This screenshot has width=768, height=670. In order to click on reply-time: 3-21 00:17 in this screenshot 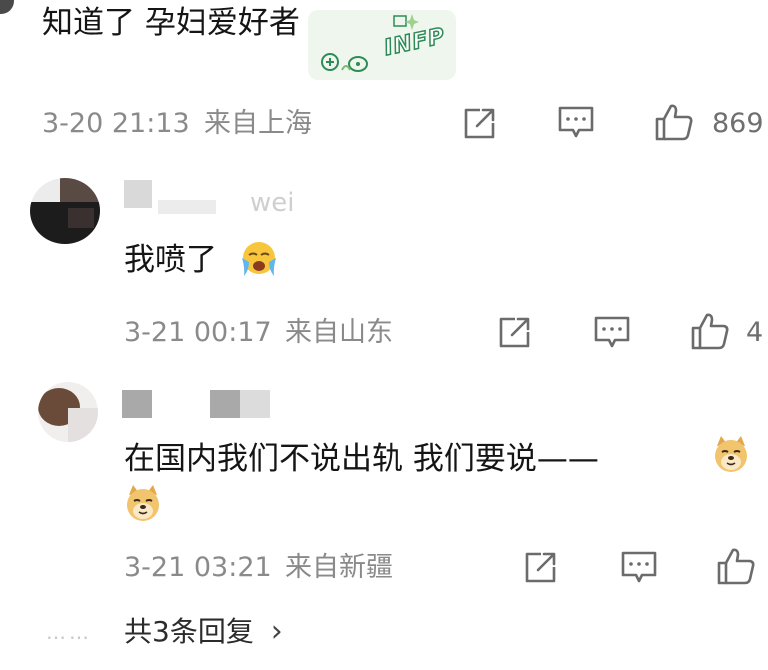, I will do `click(198, 332)`.